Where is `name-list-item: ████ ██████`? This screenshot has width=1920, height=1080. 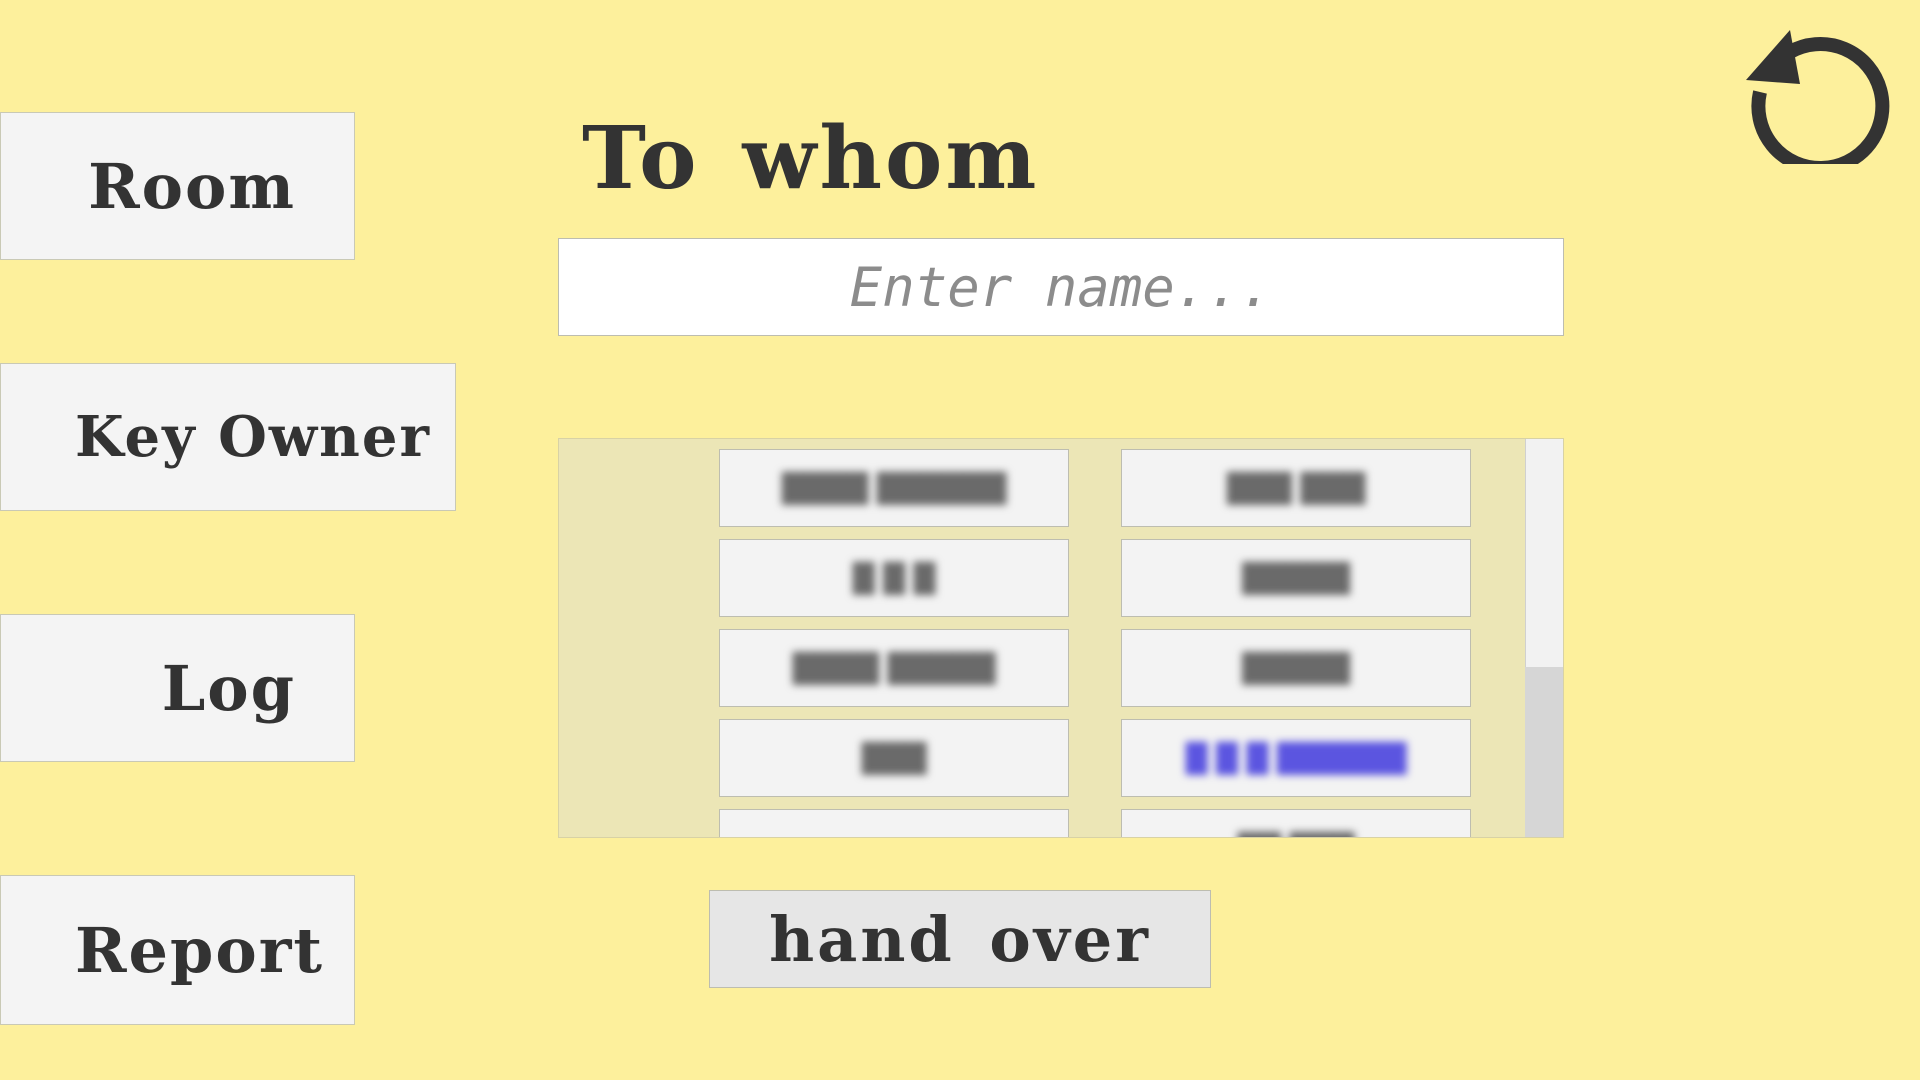
name-list-item: ████ ██████ is located at coordinates (894, 488).